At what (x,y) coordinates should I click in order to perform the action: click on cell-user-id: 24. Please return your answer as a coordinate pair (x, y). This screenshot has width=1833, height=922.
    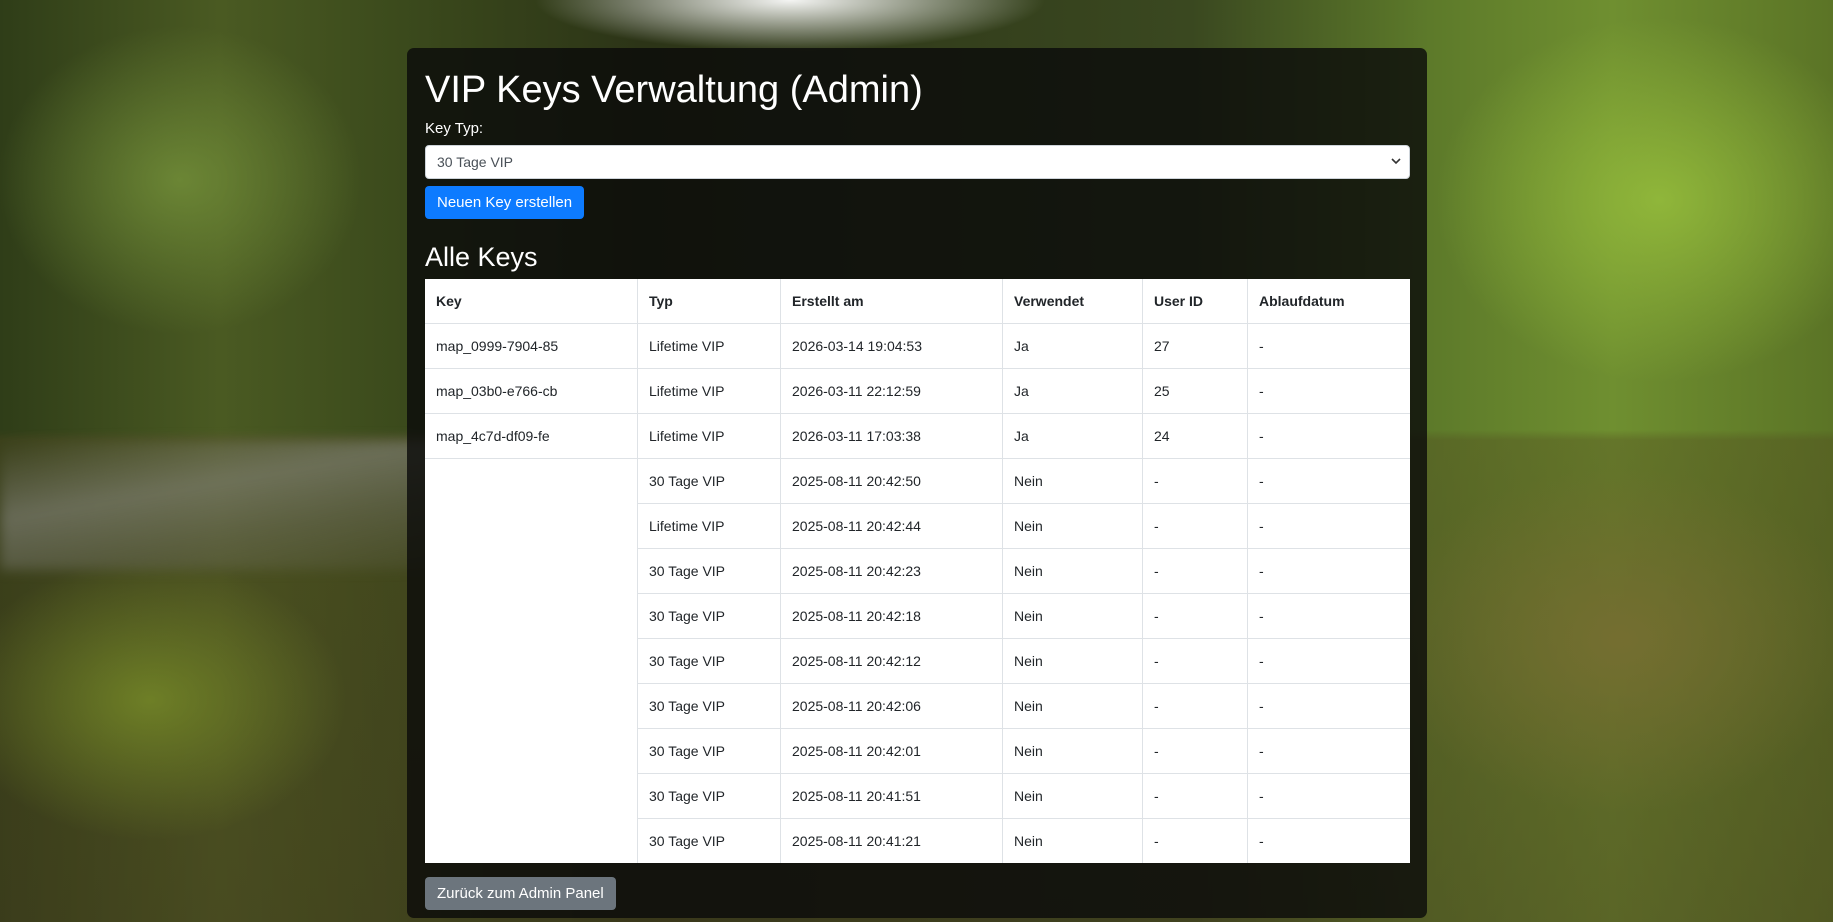
    Looking at the image, I should click on (1195, 436).